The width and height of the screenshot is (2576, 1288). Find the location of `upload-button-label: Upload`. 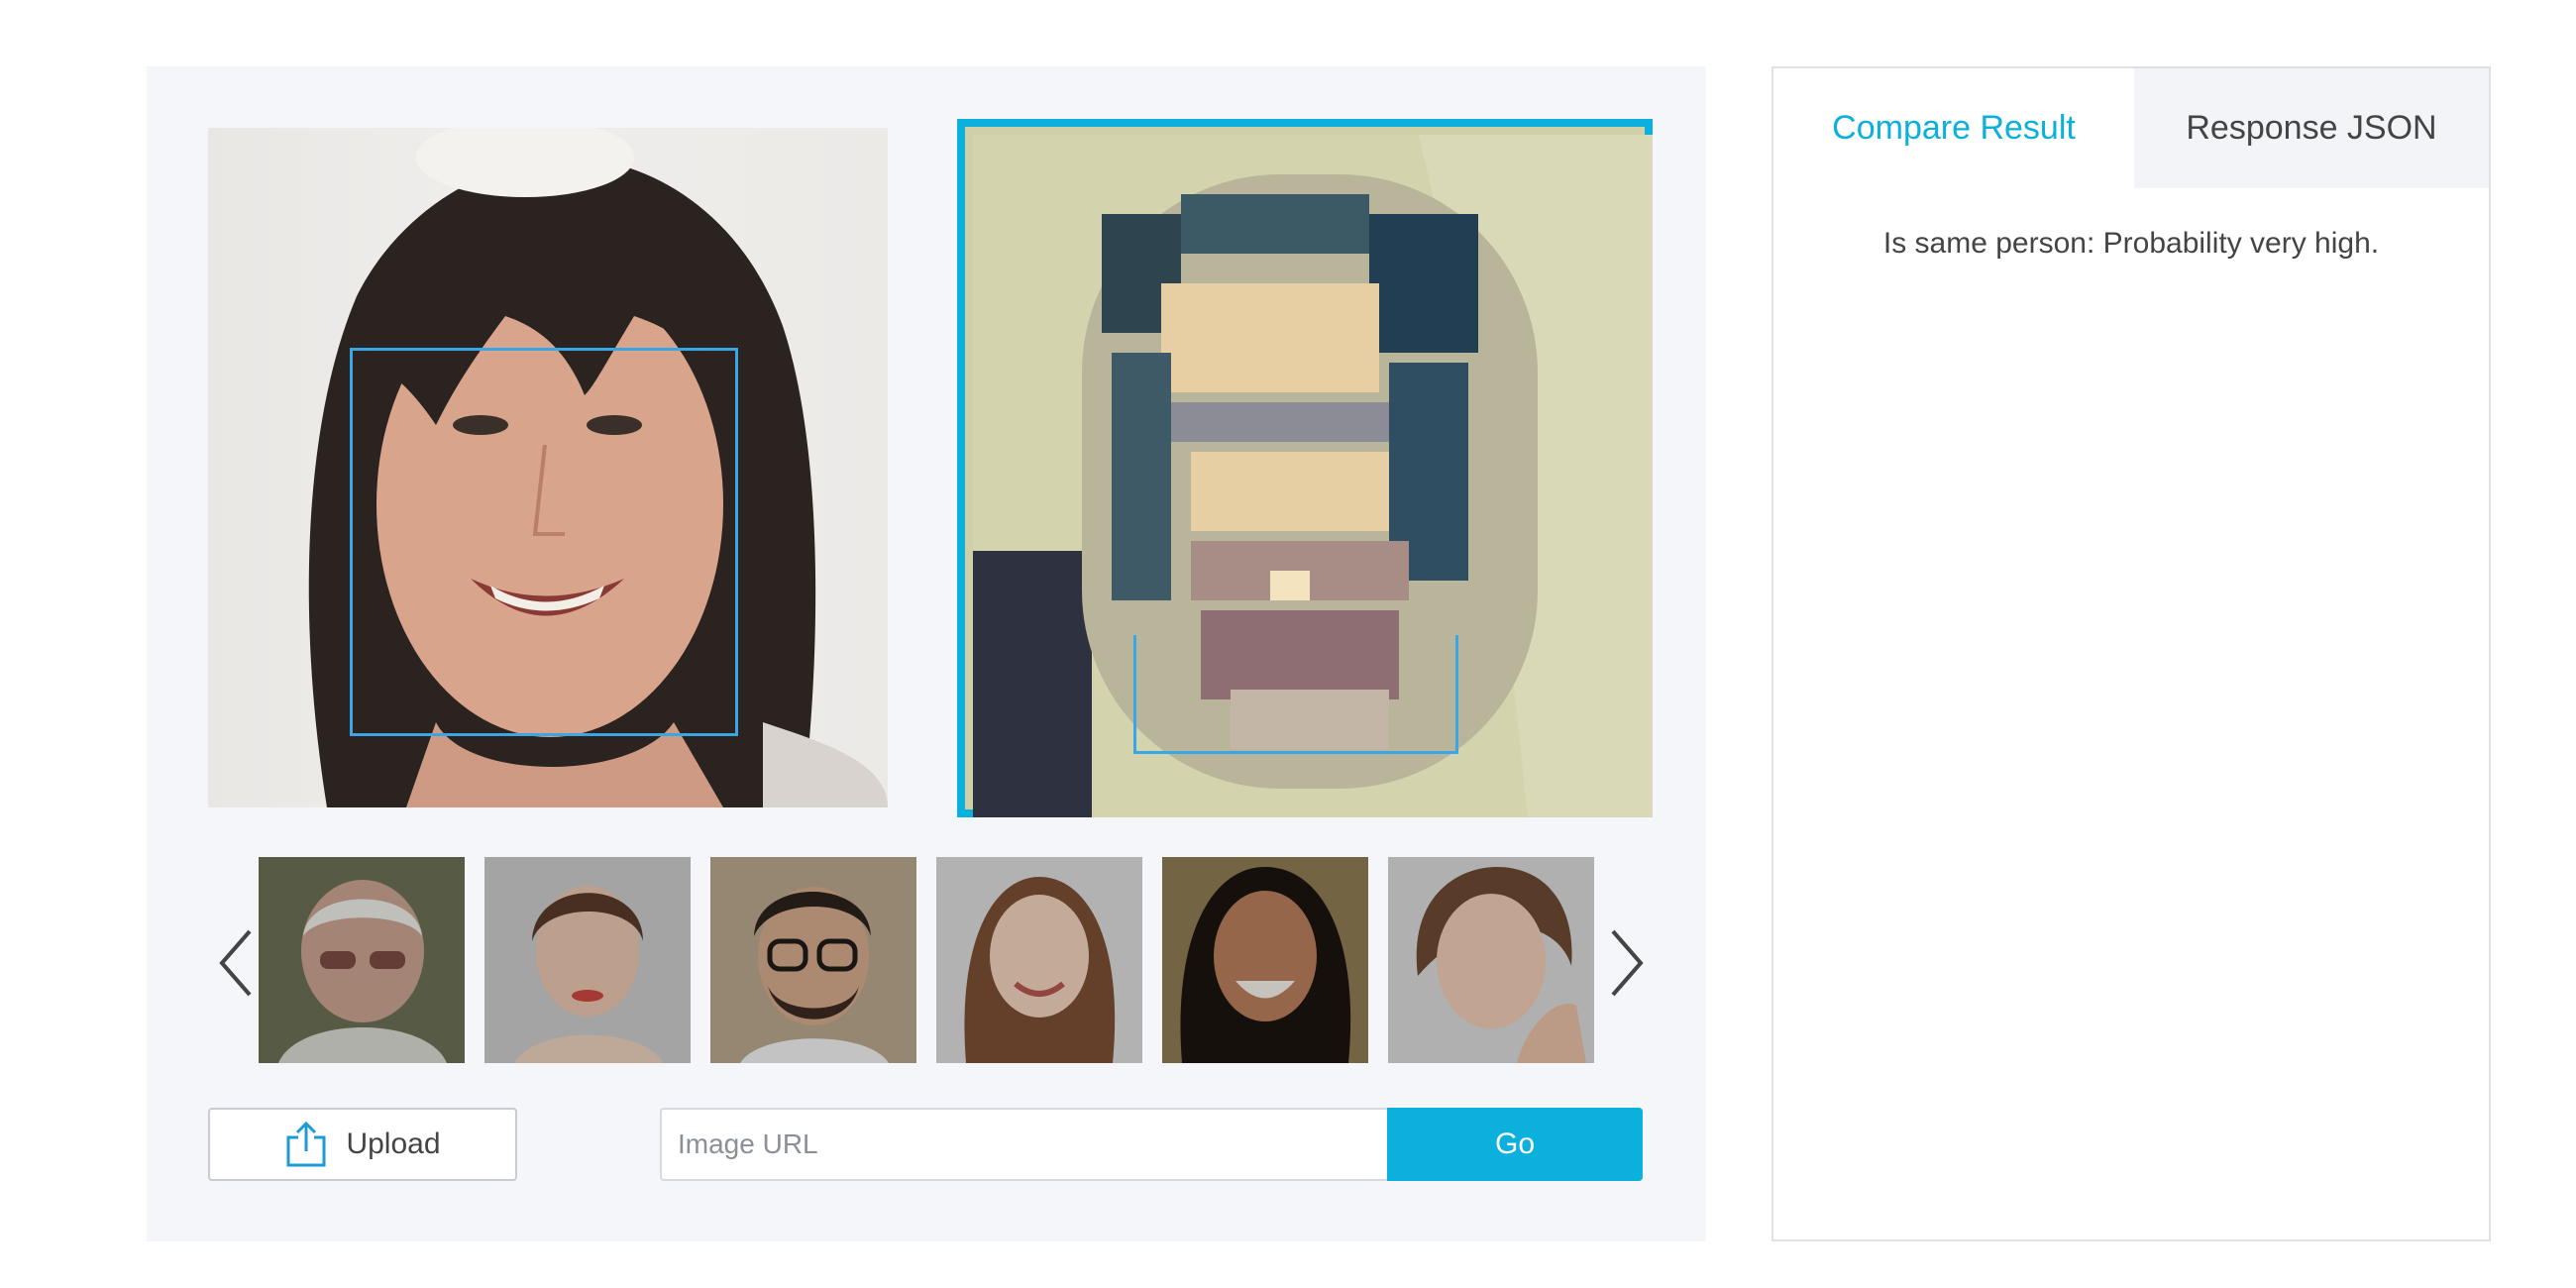

upload-button-label: Upload is located at coordinates (393, 1143).